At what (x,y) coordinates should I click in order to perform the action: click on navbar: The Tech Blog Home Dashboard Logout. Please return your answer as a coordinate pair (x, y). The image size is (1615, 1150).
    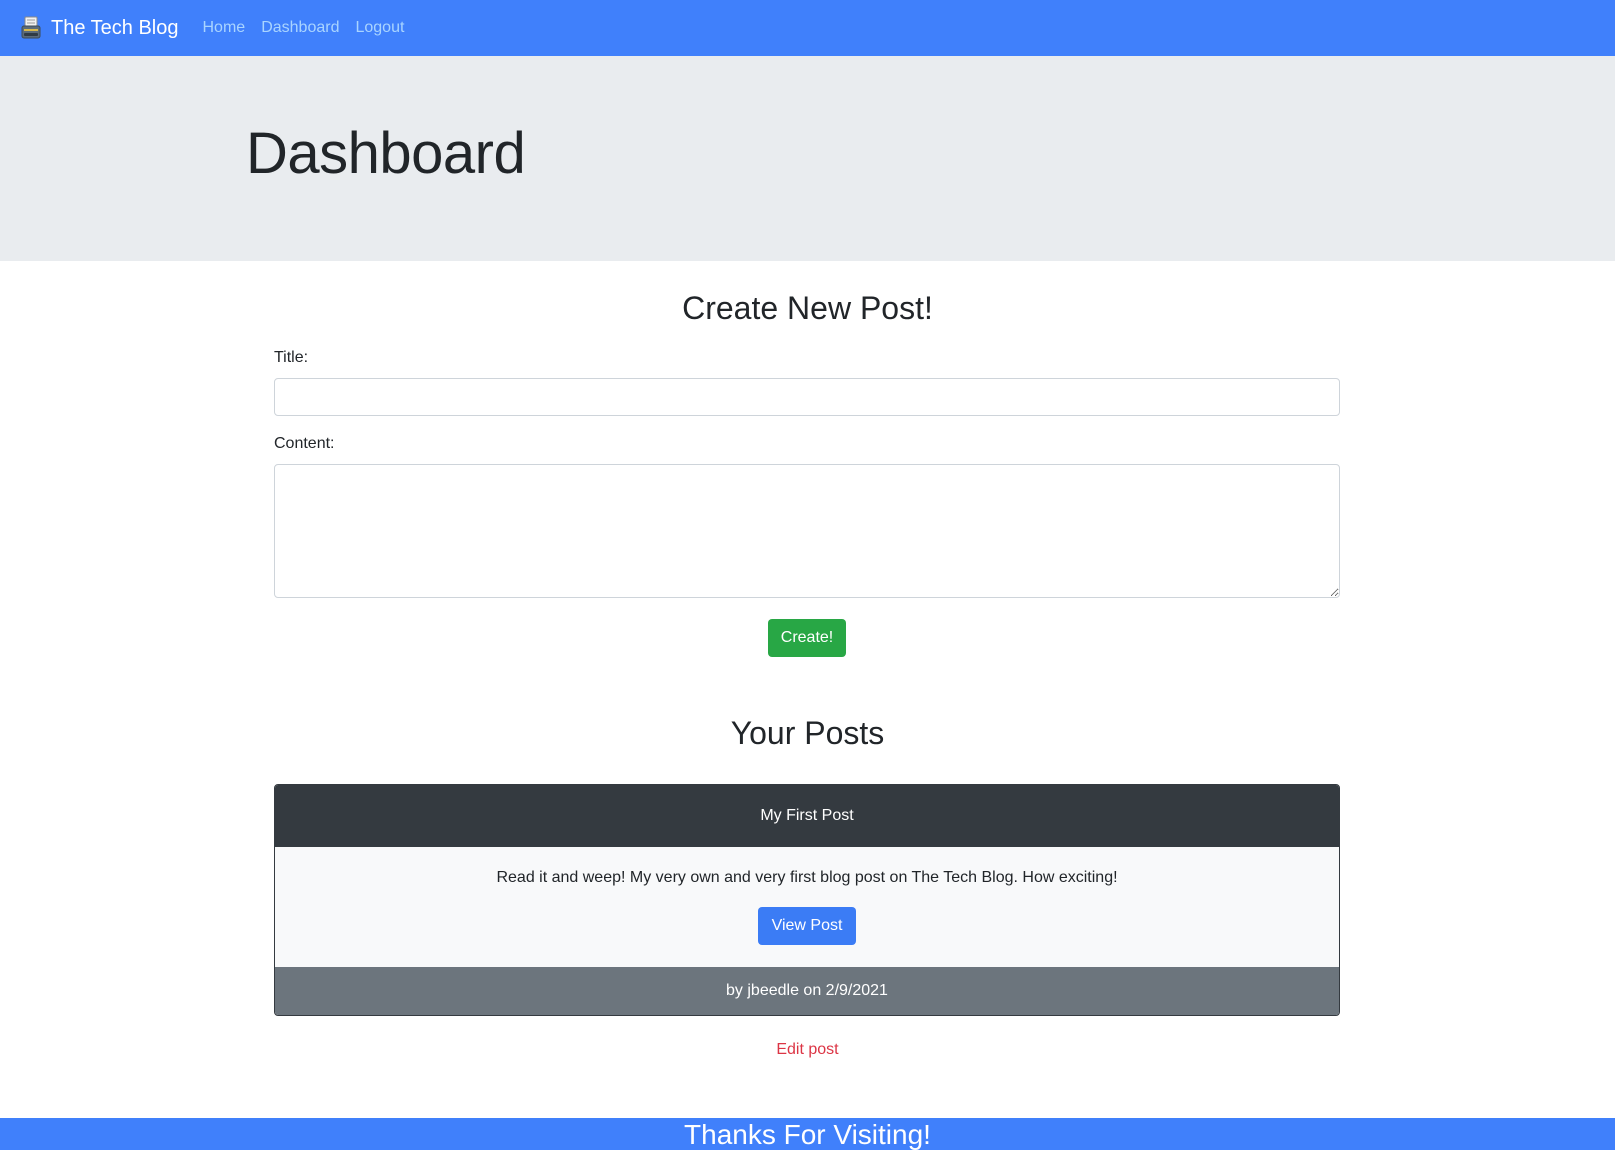
    Looking at the image, I should click on (807, 28).